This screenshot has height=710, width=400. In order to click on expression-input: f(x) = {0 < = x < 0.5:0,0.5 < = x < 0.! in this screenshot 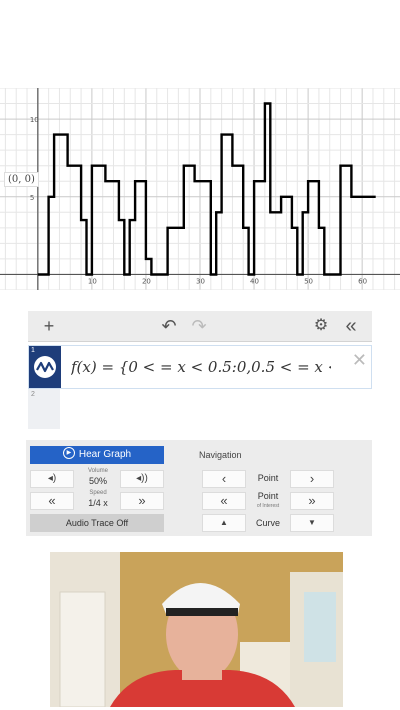, I will do `click(201, 367)`.